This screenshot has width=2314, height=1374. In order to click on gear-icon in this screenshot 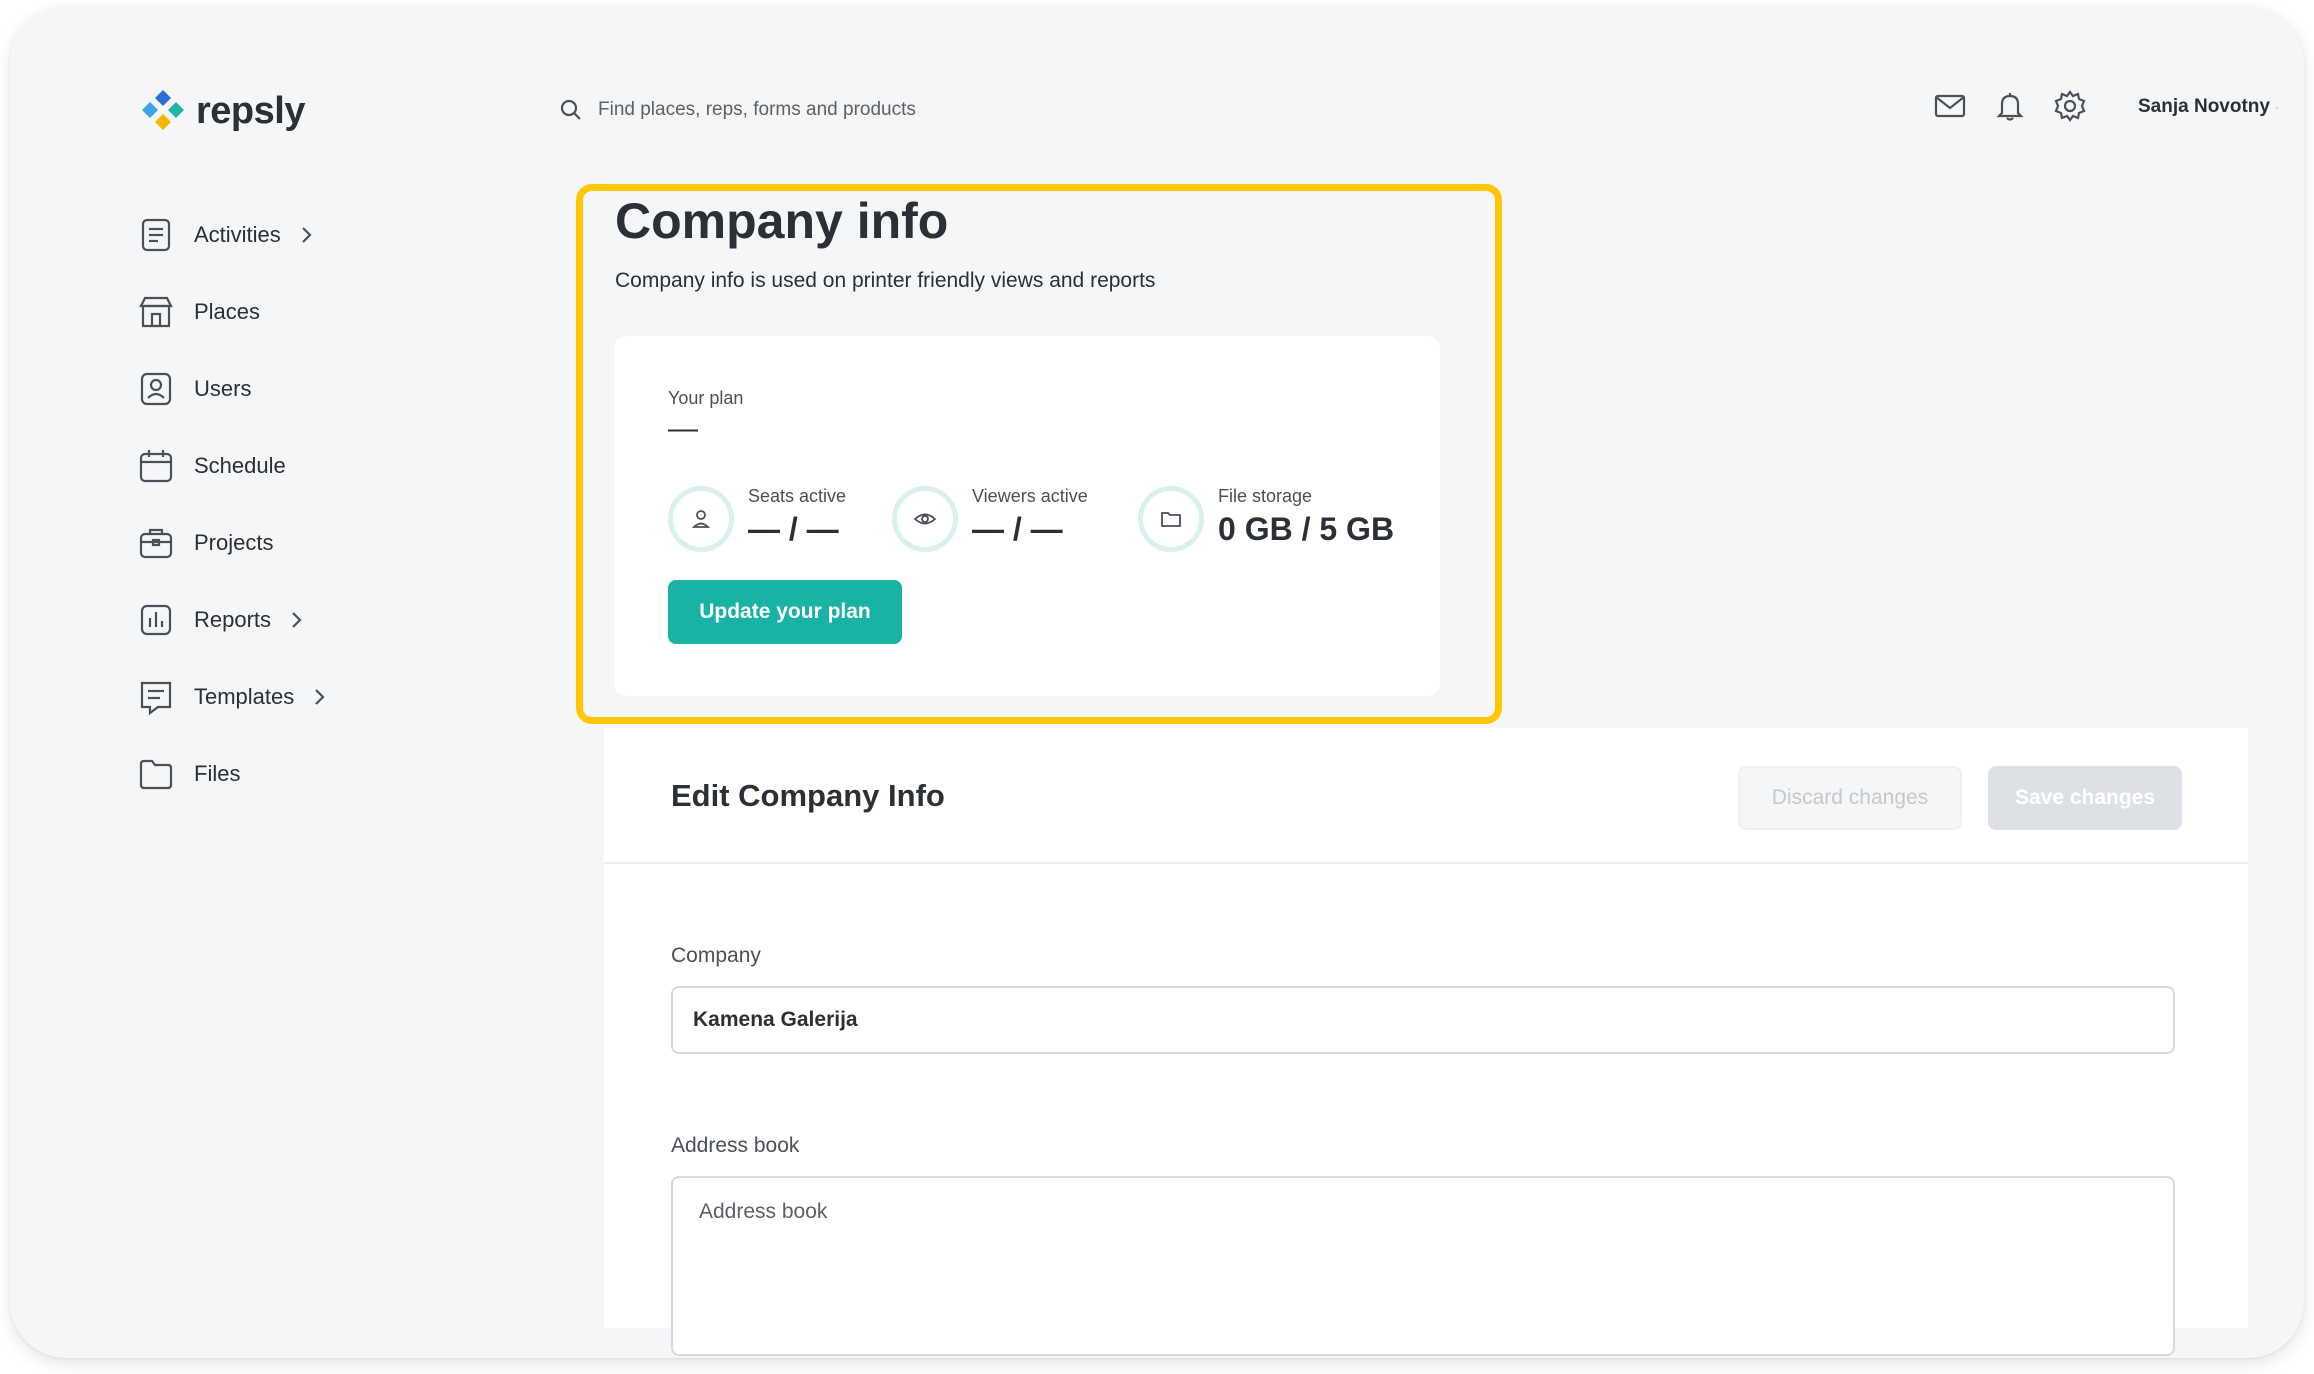, I will do `click(2070, 106)`.